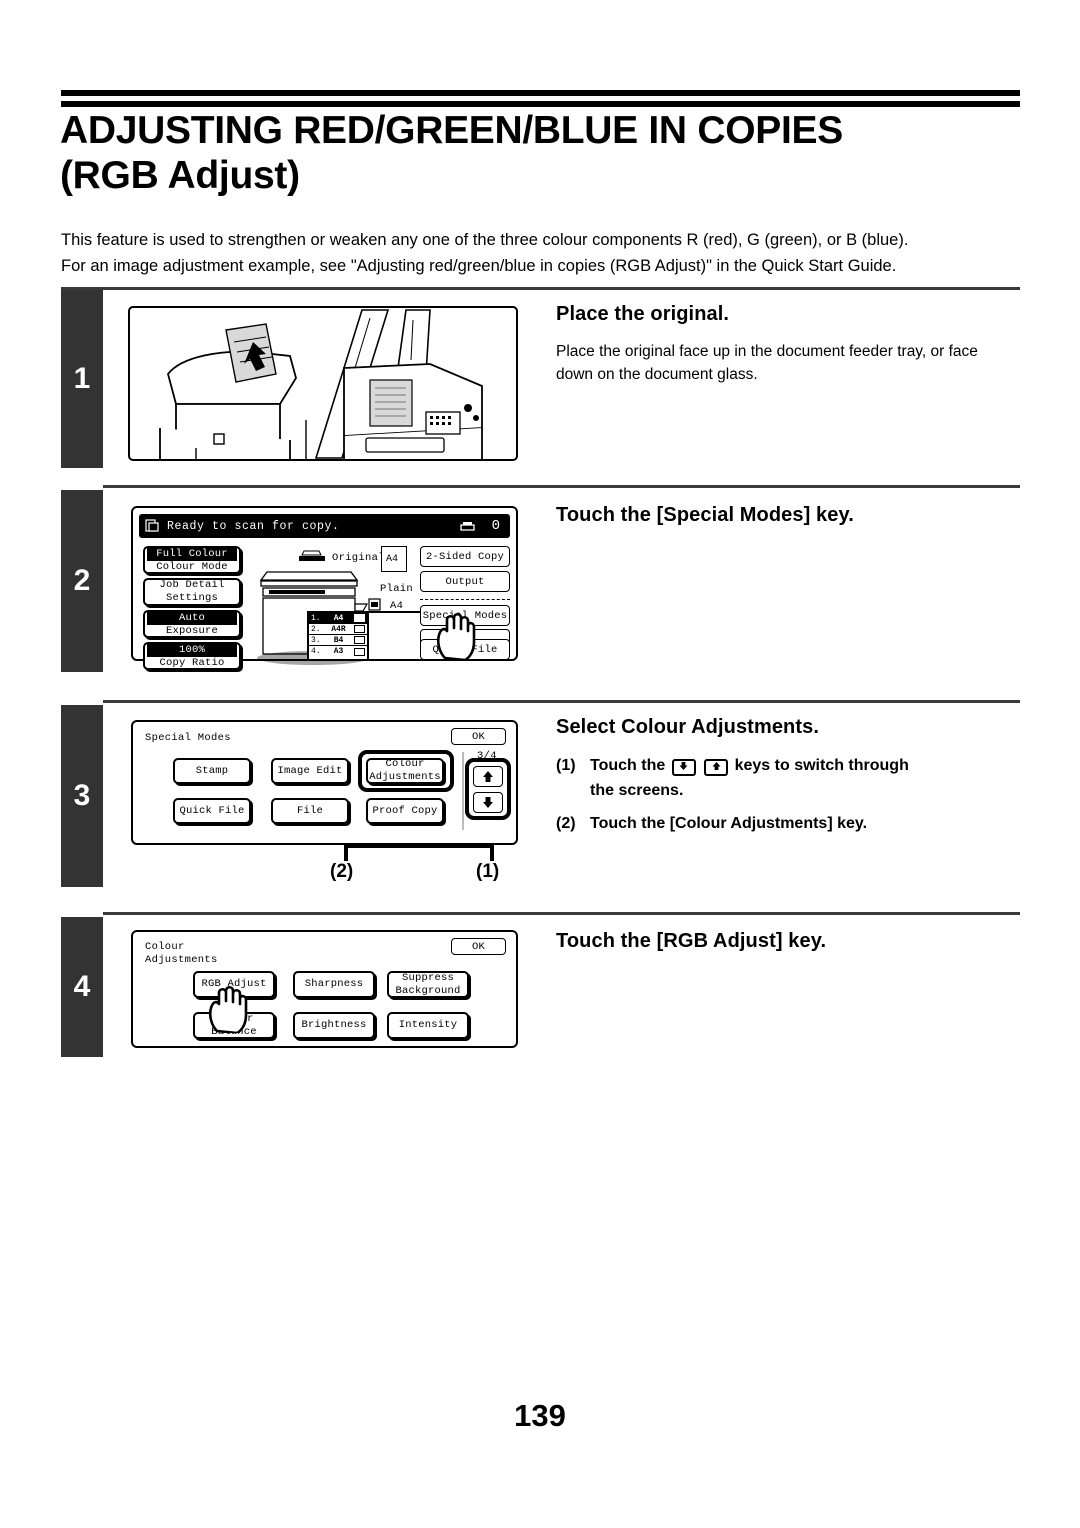 This screenshot has width=1080, height=1528. What do you see at coordinates (705, 515) in the screenshot?
I see `step-2-heading: Touch the [Special Modes] key.` at bounding box center [705, 515].